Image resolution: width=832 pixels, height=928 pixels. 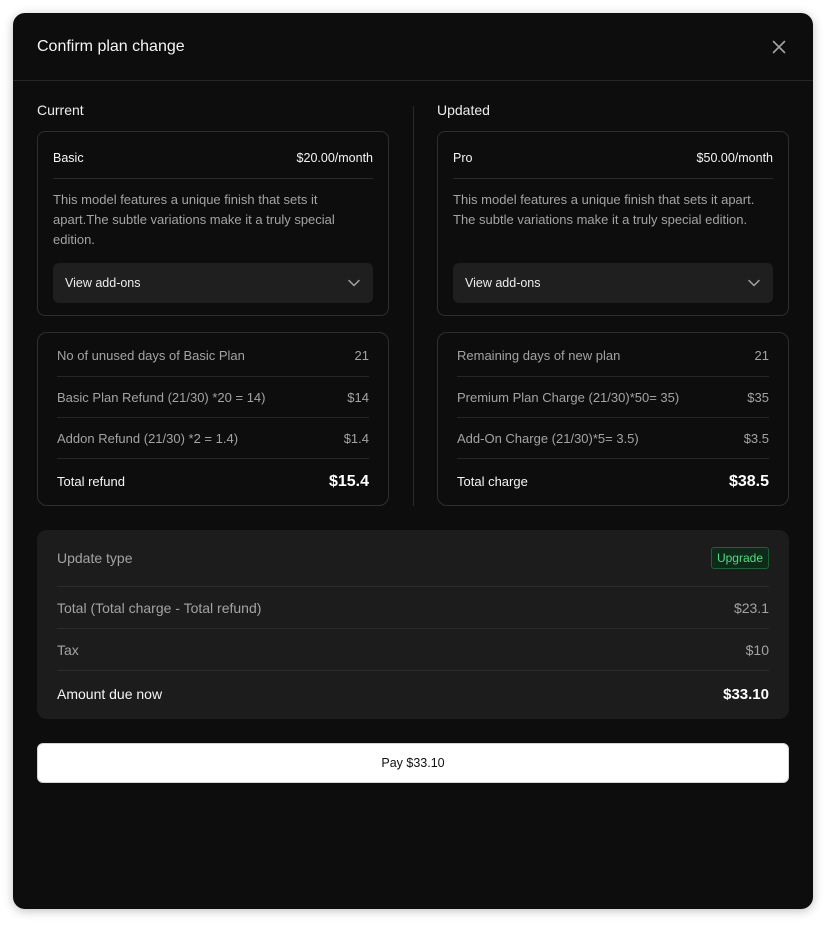 What do you see at coordinates (756, 438) in the screenshot?
I see `calc-row-value: $3.5` at bounding box center [756, 438].